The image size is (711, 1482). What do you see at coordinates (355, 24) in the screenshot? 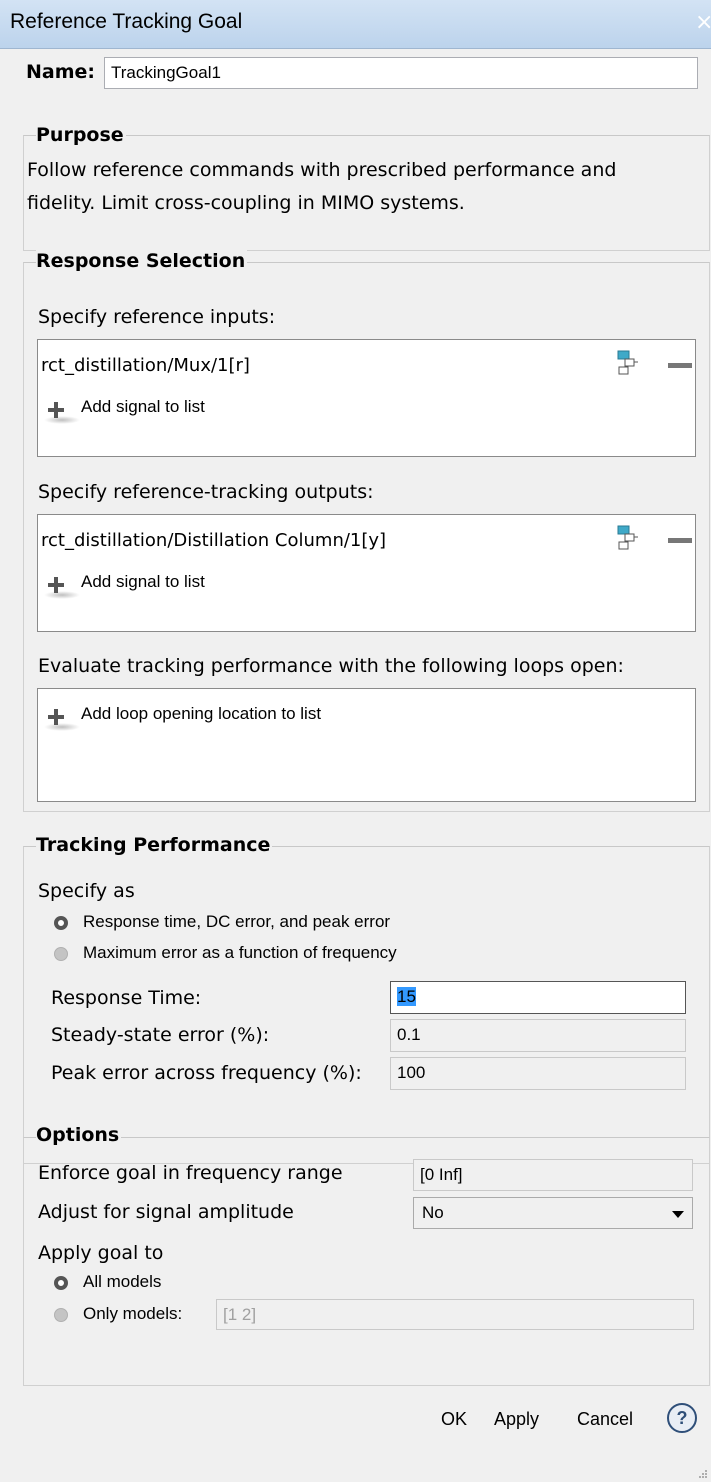
I see `title-bar: Reference Tracking Goal ×` at bounding box center [355, 24].